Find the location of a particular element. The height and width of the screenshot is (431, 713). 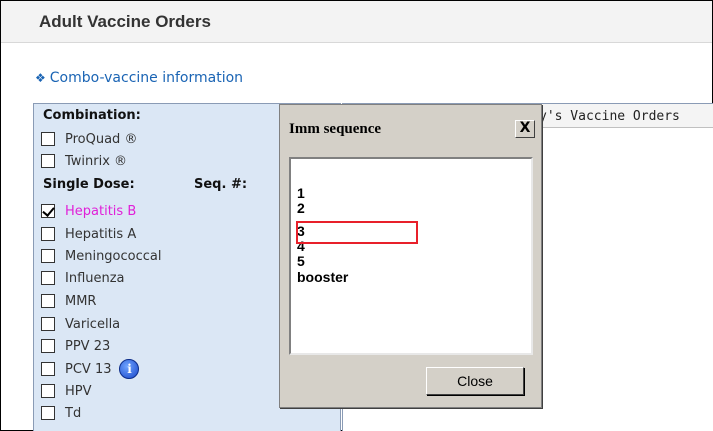

combination-label: Combination: is located at coordinates (92, 115).